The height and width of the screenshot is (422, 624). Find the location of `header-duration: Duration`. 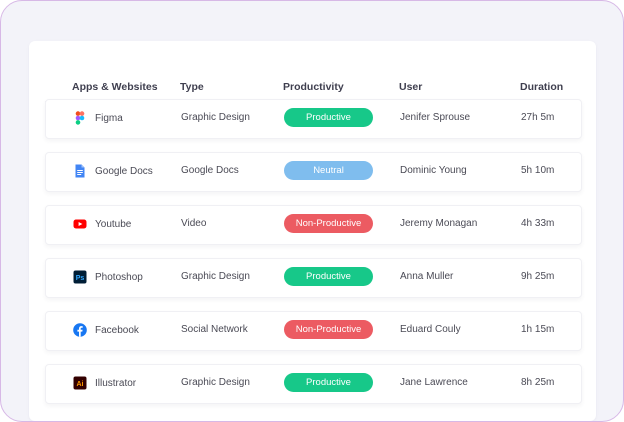

header-duration: Duration is located at coordinates (542, 87).